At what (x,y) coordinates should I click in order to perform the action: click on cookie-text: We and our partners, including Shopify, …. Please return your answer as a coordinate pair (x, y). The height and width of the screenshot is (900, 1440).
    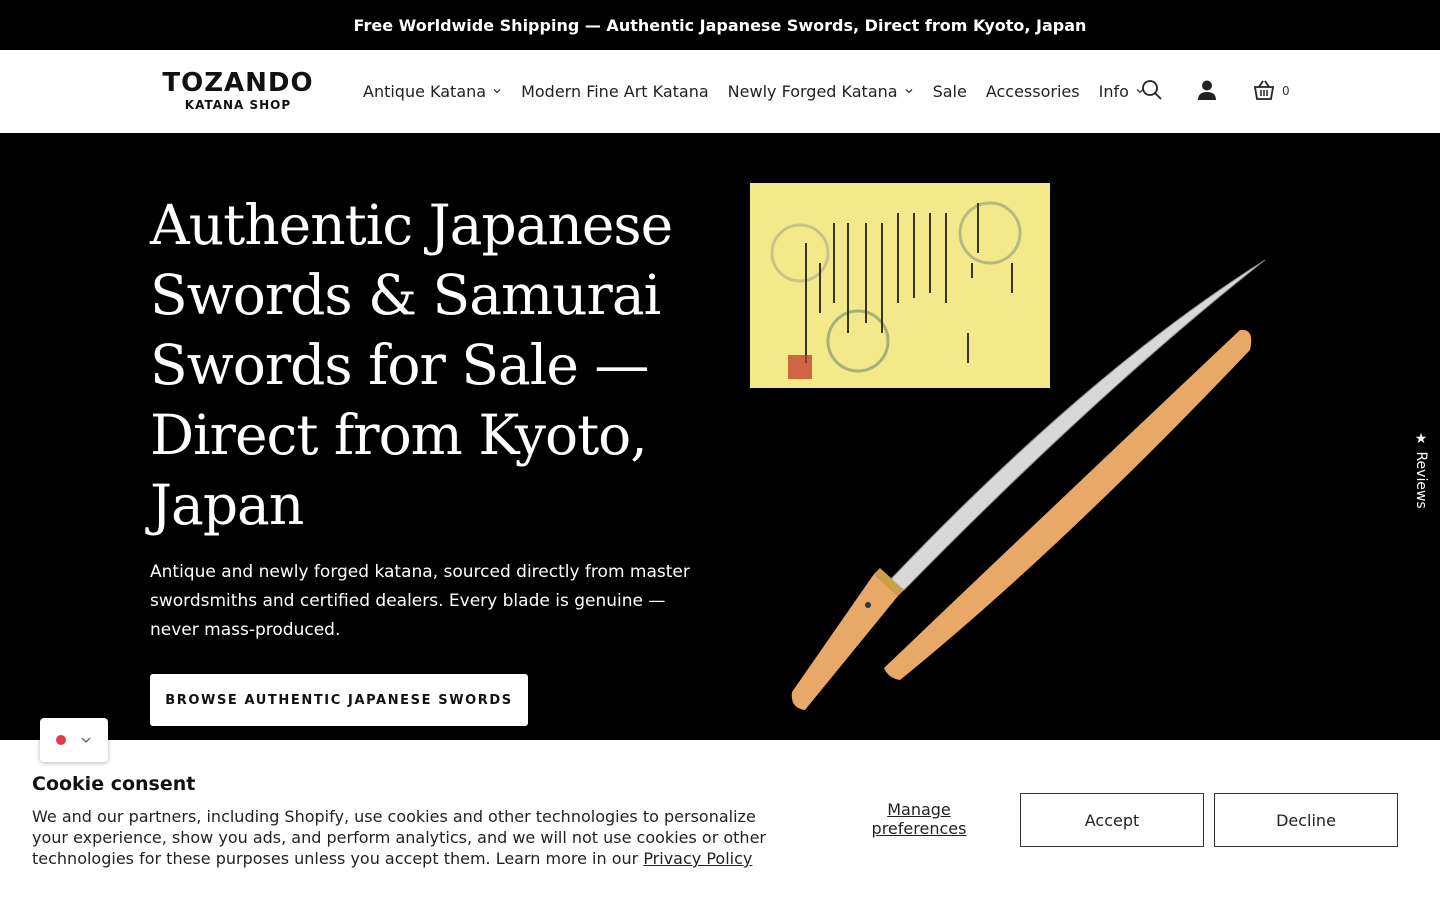
    Looking at the image, I should click on (402, 837).